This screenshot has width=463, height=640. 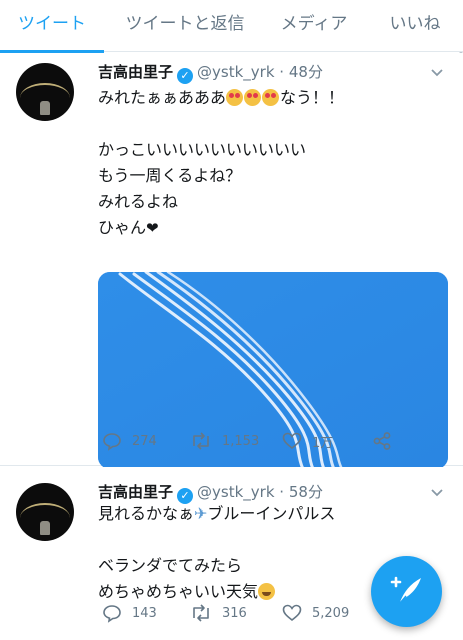 I want to click on tweet-line-text: みれたぁぁあああ, so click(x=162, y=97).